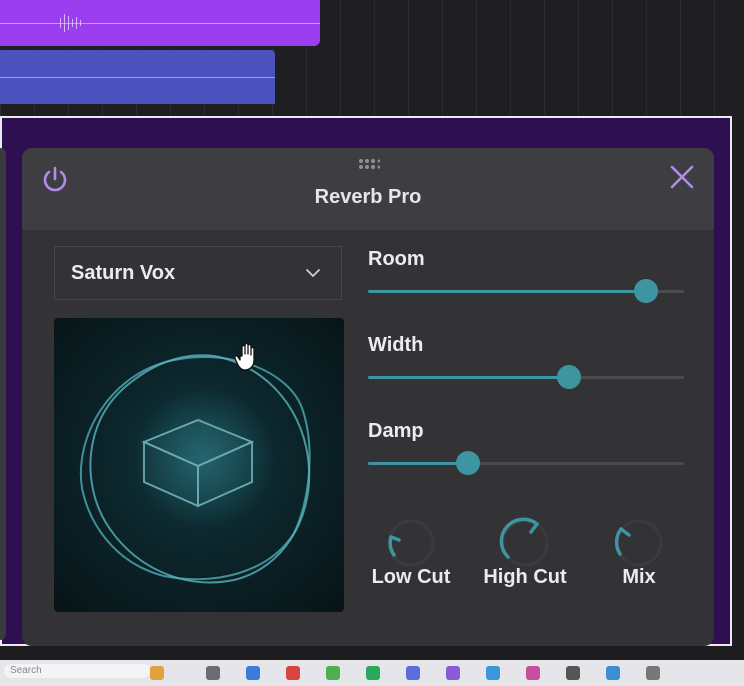 Image resolution: width=744 pixels, height=686 pixels. I want to click on damp-slider-label: Damp, so click(396, 431).